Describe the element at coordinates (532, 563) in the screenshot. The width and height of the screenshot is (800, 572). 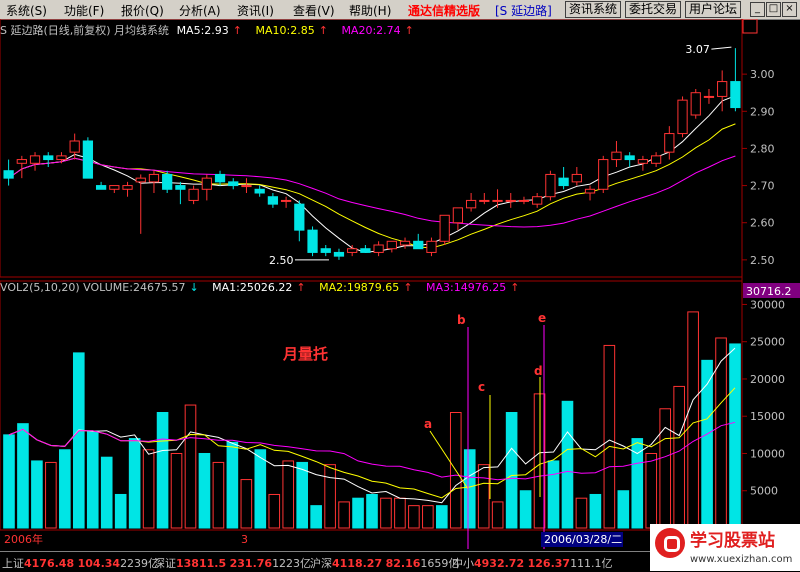
I see `index-sme: 中小4932.72 126.37111.1亿` at that location.